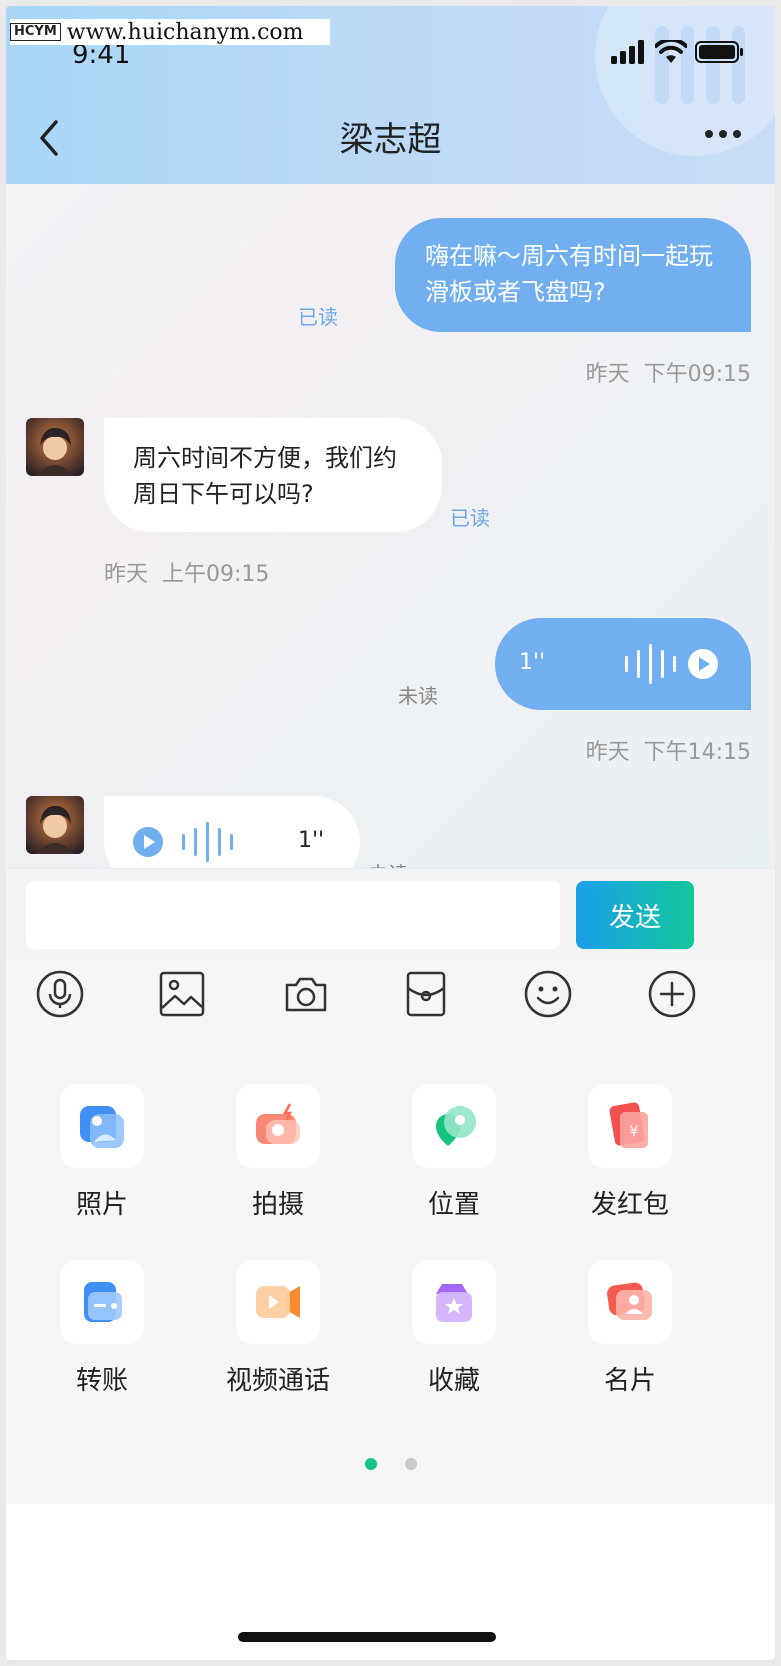  I want to click on watermark-url: www.huichanym.com, so click(185, 32).